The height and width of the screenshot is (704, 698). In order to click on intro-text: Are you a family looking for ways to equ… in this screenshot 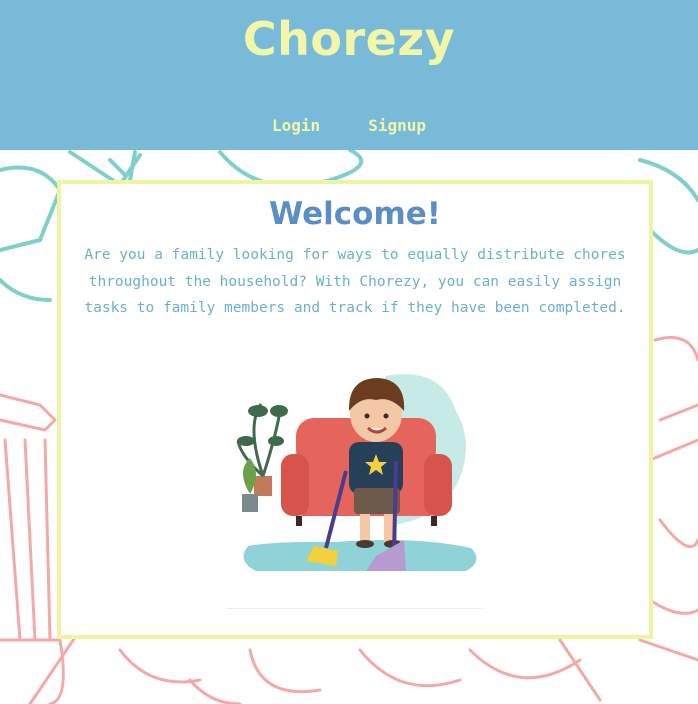, I will do `click(355, 281)`.